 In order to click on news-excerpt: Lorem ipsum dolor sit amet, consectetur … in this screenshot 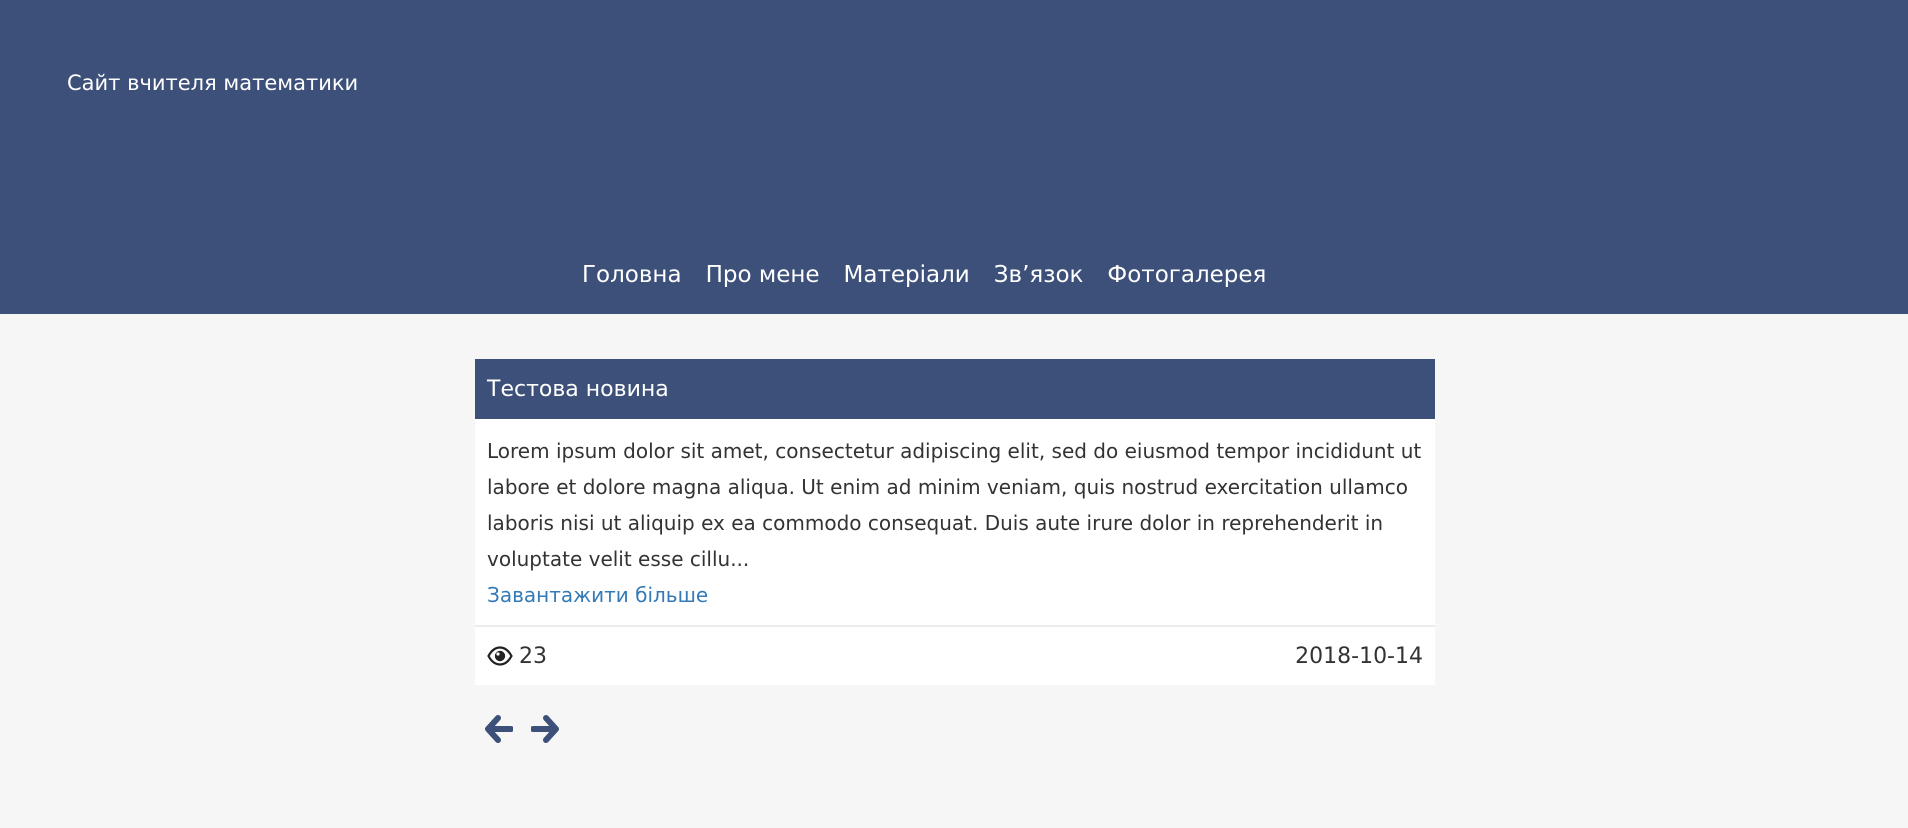, I will do `click(954, 505)`.